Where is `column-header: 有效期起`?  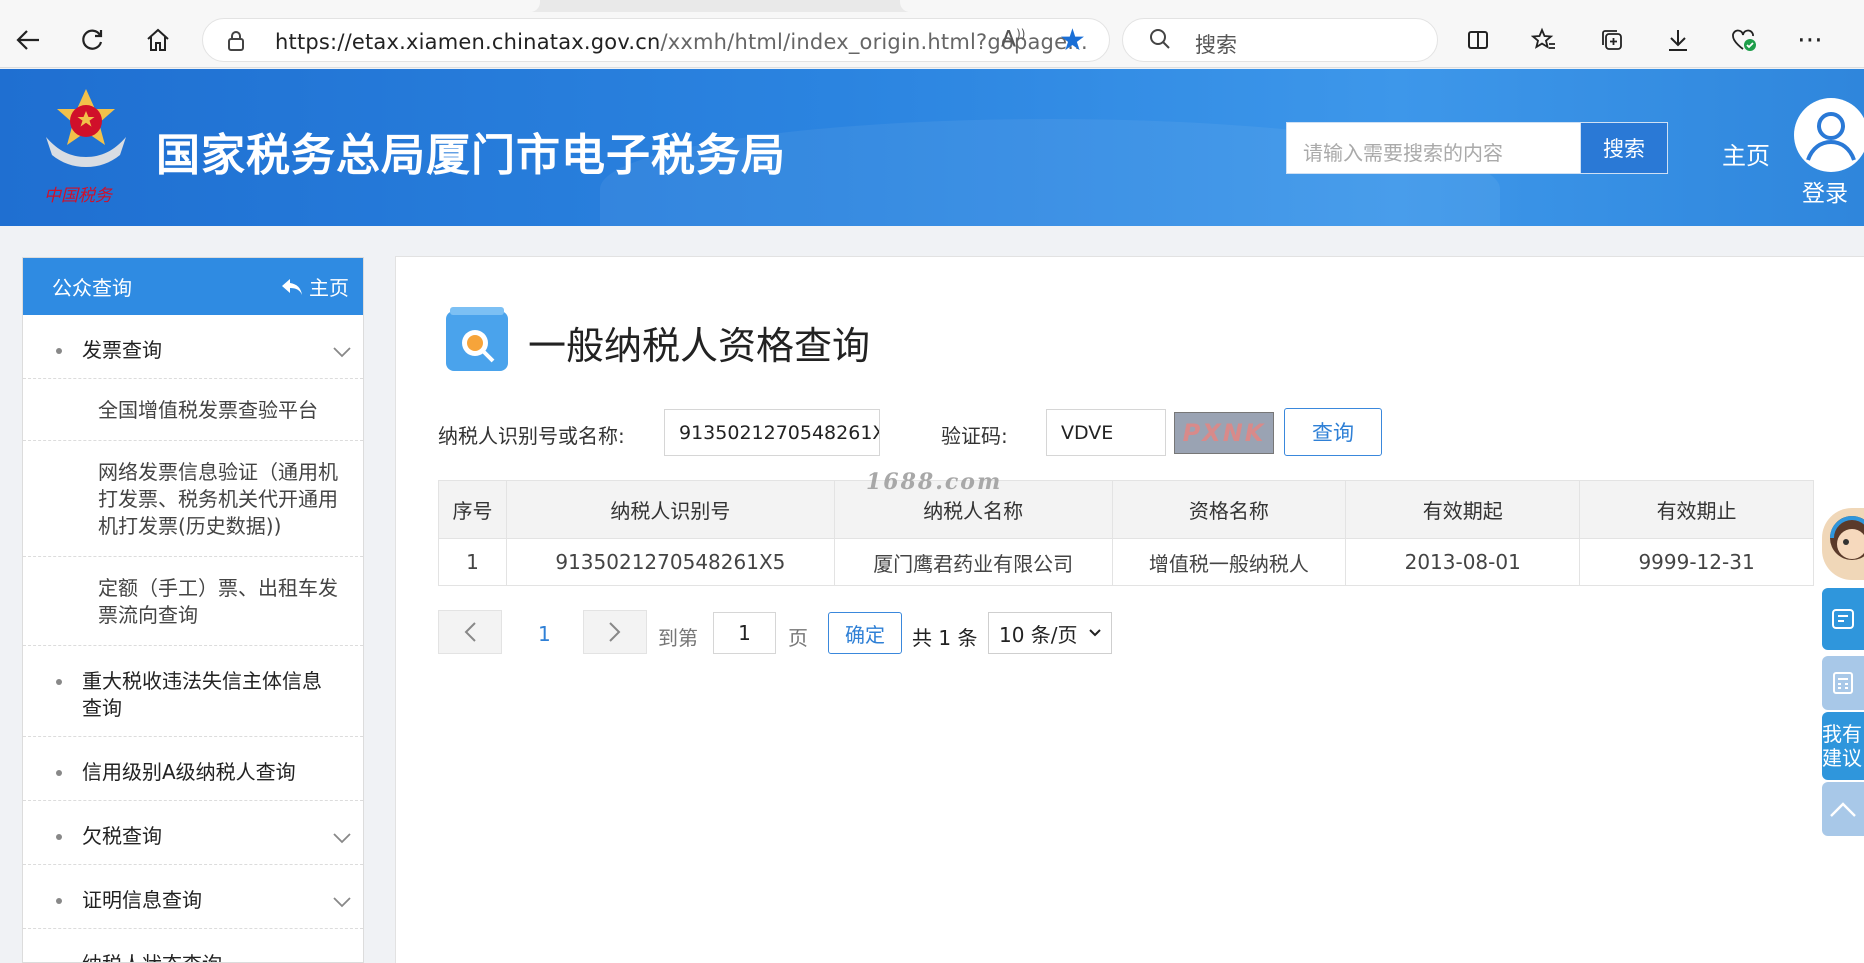
column-header: 有效期起 is located at coordinates (1463, 509).